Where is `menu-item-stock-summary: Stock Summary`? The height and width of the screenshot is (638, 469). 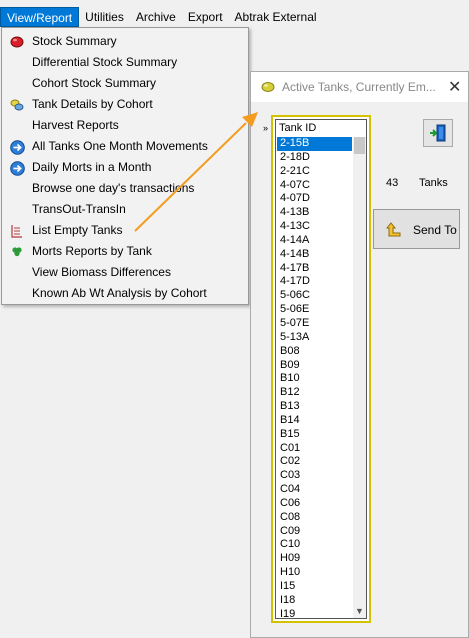 menu-item-stock-summary: Stock Summary is located at coordinates (125, 41).